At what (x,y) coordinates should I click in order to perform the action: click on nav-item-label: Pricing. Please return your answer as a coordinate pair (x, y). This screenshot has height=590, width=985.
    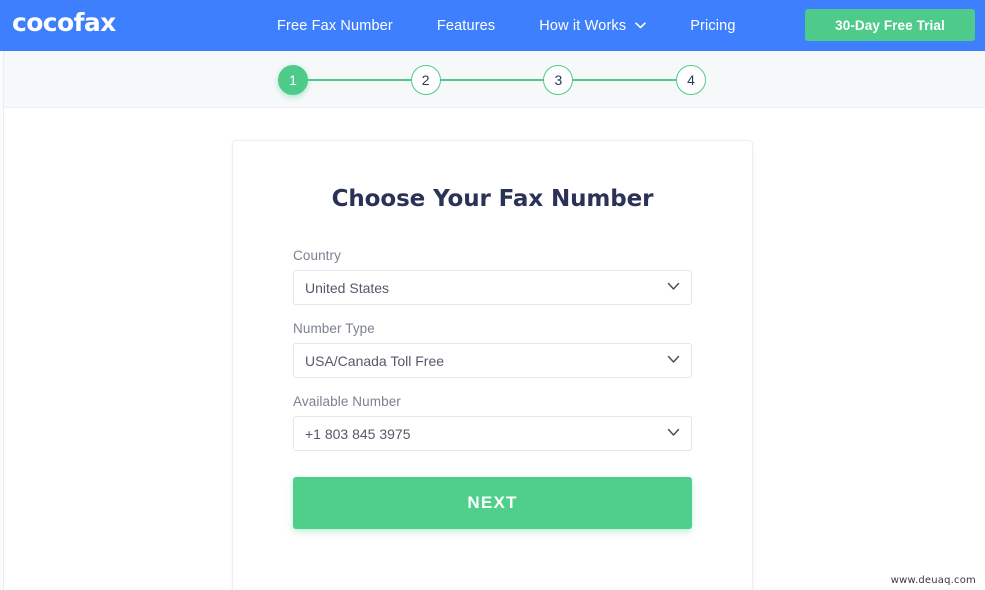
    Looking at the image, I should click on (713, 25).